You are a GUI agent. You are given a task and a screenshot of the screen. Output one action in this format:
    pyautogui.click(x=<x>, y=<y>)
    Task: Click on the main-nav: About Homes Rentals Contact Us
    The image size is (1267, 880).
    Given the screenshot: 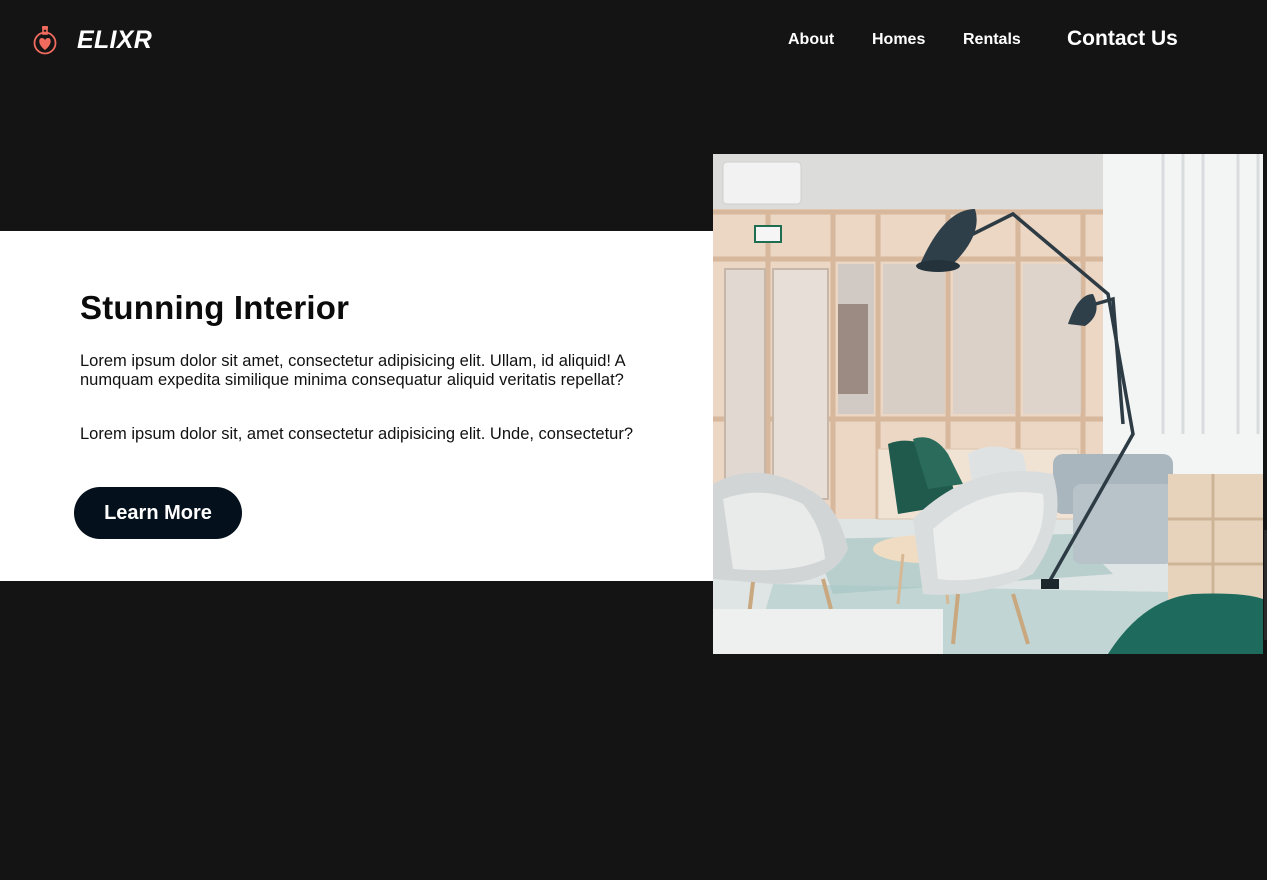 What is the action you would take?
    pyautogui.click(x=633, y=39)
    